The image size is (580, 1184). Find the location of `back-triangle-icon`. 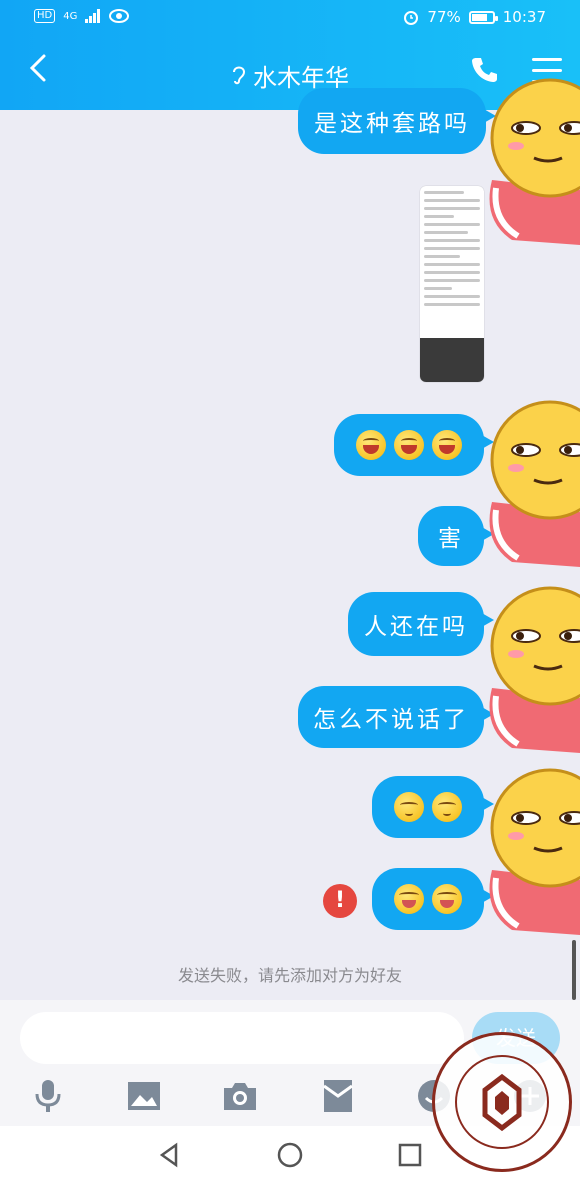

back-triangle-icon is located at coordinates (169, 1155).